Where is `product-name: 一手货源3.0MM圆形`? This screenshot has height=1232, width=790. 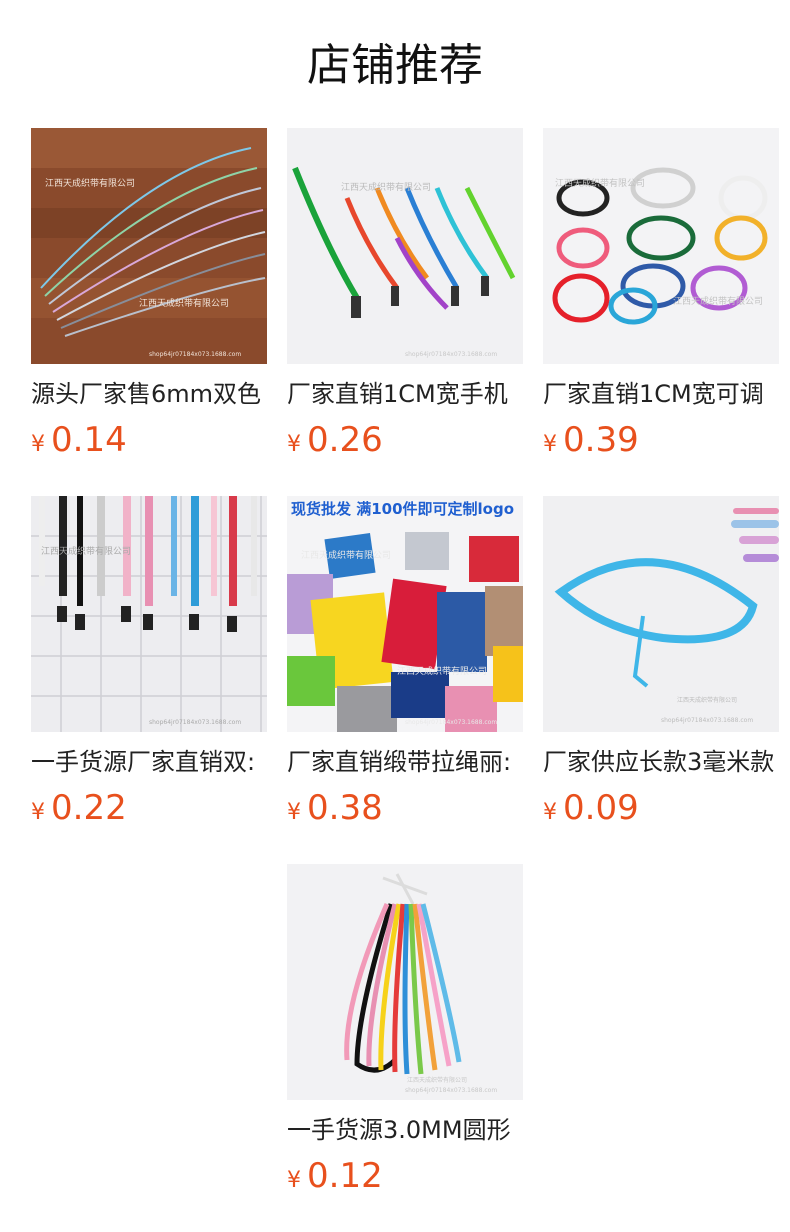 product-name: 一手货源3.0MM圆形 is located at coordinates (405, 1130).